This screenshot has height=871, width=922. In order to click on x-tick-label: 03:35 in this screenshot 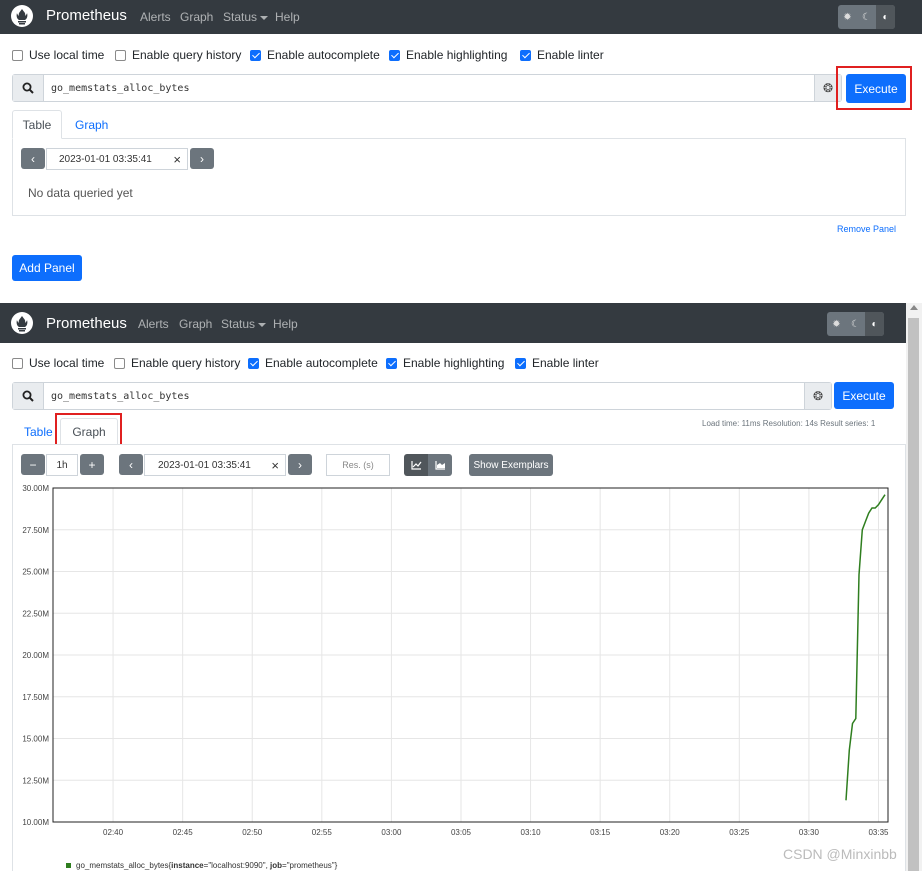, I will do `click(878, 832)`.